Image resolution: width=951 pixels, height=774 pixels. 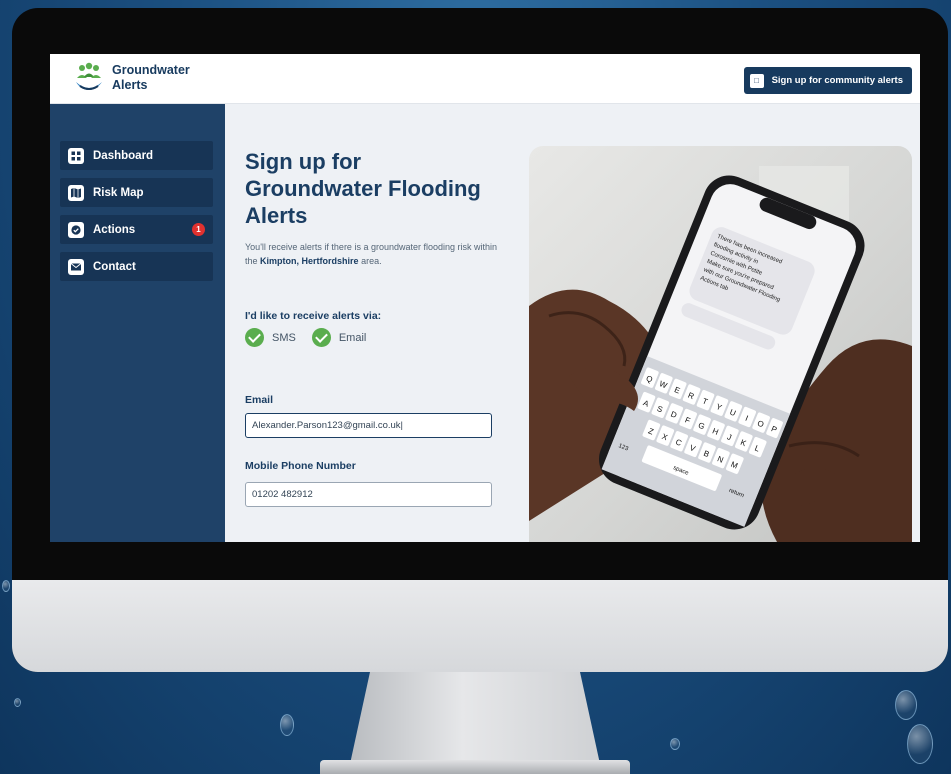 What do you see at coordinates (76, 266) in the screenshot?
I see `mail-icon` at bounding box center [76, 266].